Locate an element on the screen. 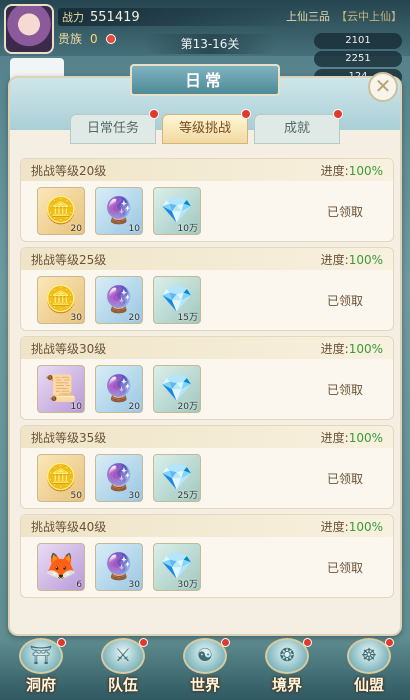 This screenshot has height=700, width=410. card-header: 挑战等级35级 进度:100% is located at coordinates (207, 437).